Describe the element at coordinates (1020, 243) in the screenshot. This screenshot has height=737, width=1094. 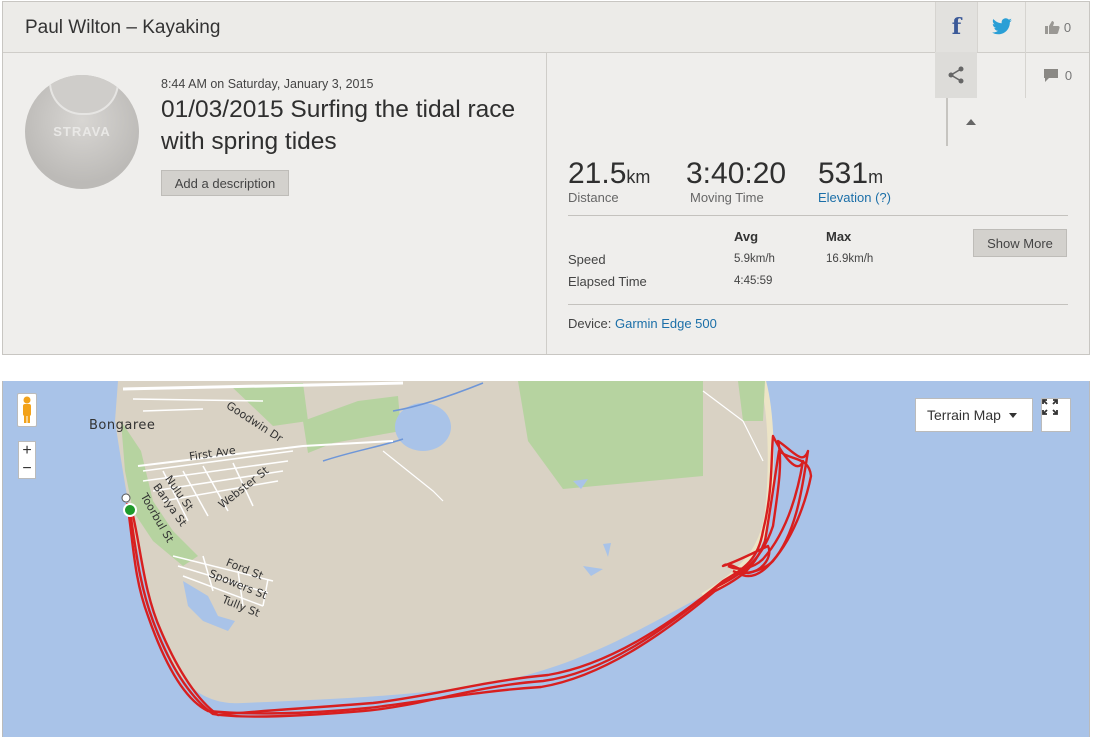
I see `show-more-button: Show More` at that location.